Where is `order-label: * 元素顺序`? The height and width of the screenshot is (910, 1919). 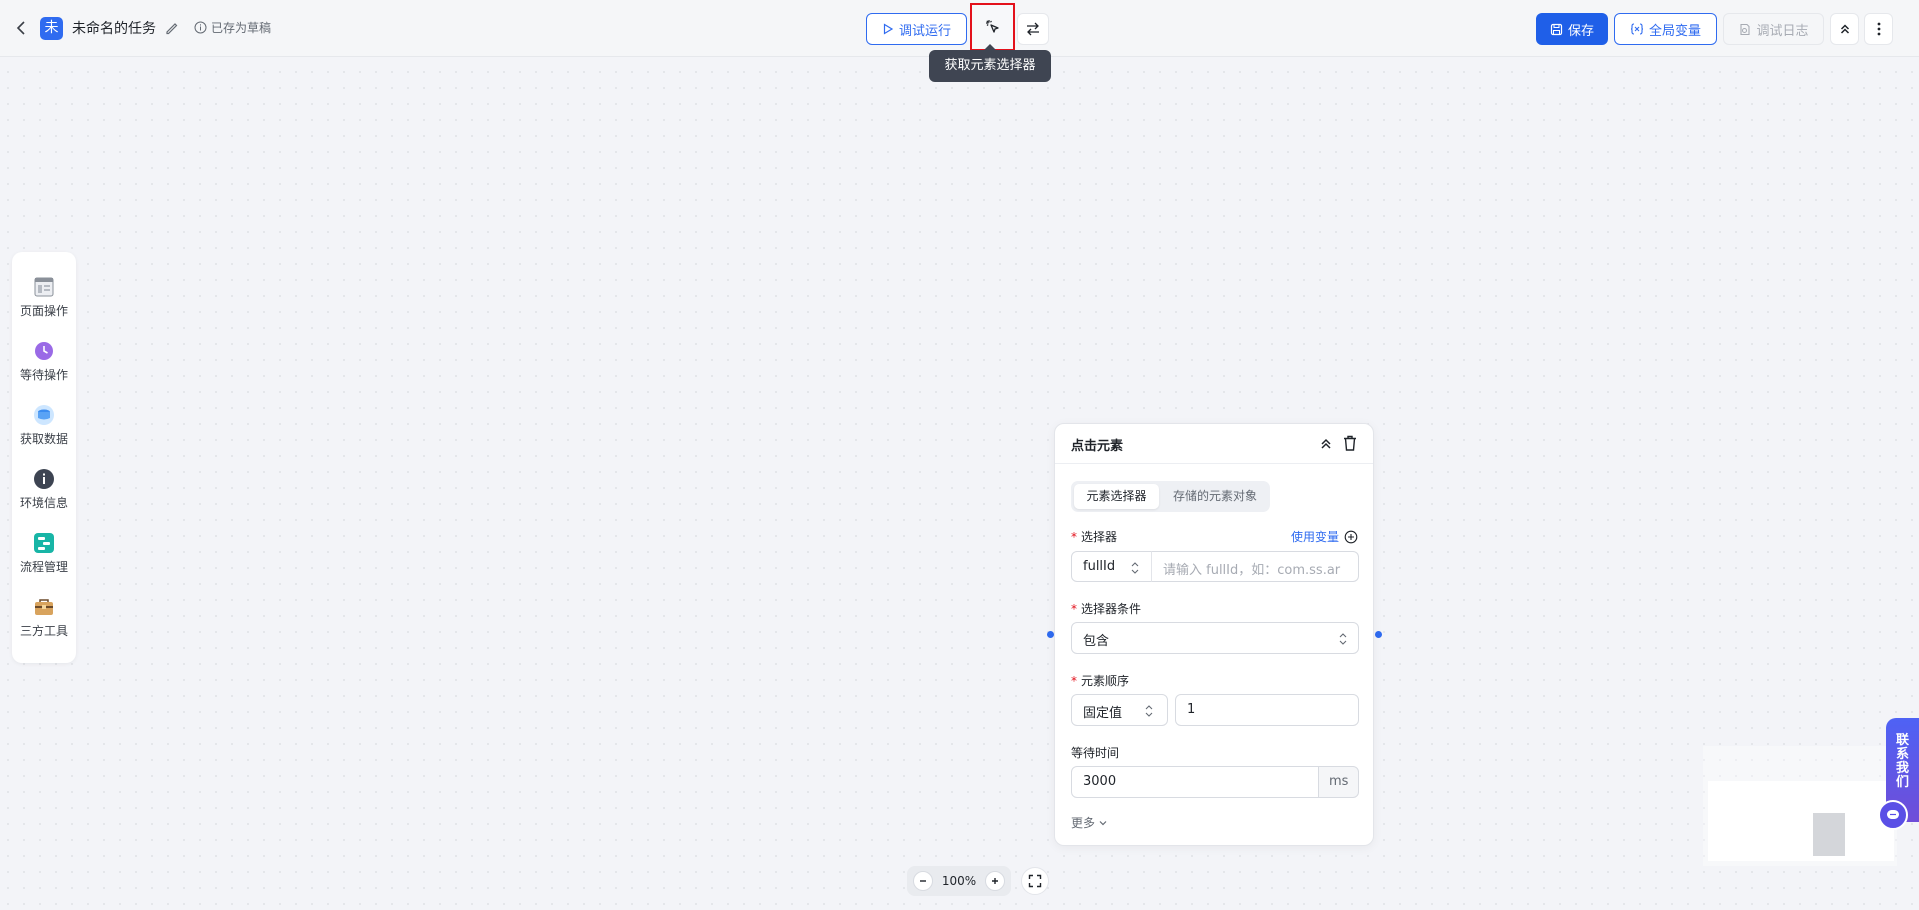
order-label: * 元素顺序 is located at coordinates (1100, 680).